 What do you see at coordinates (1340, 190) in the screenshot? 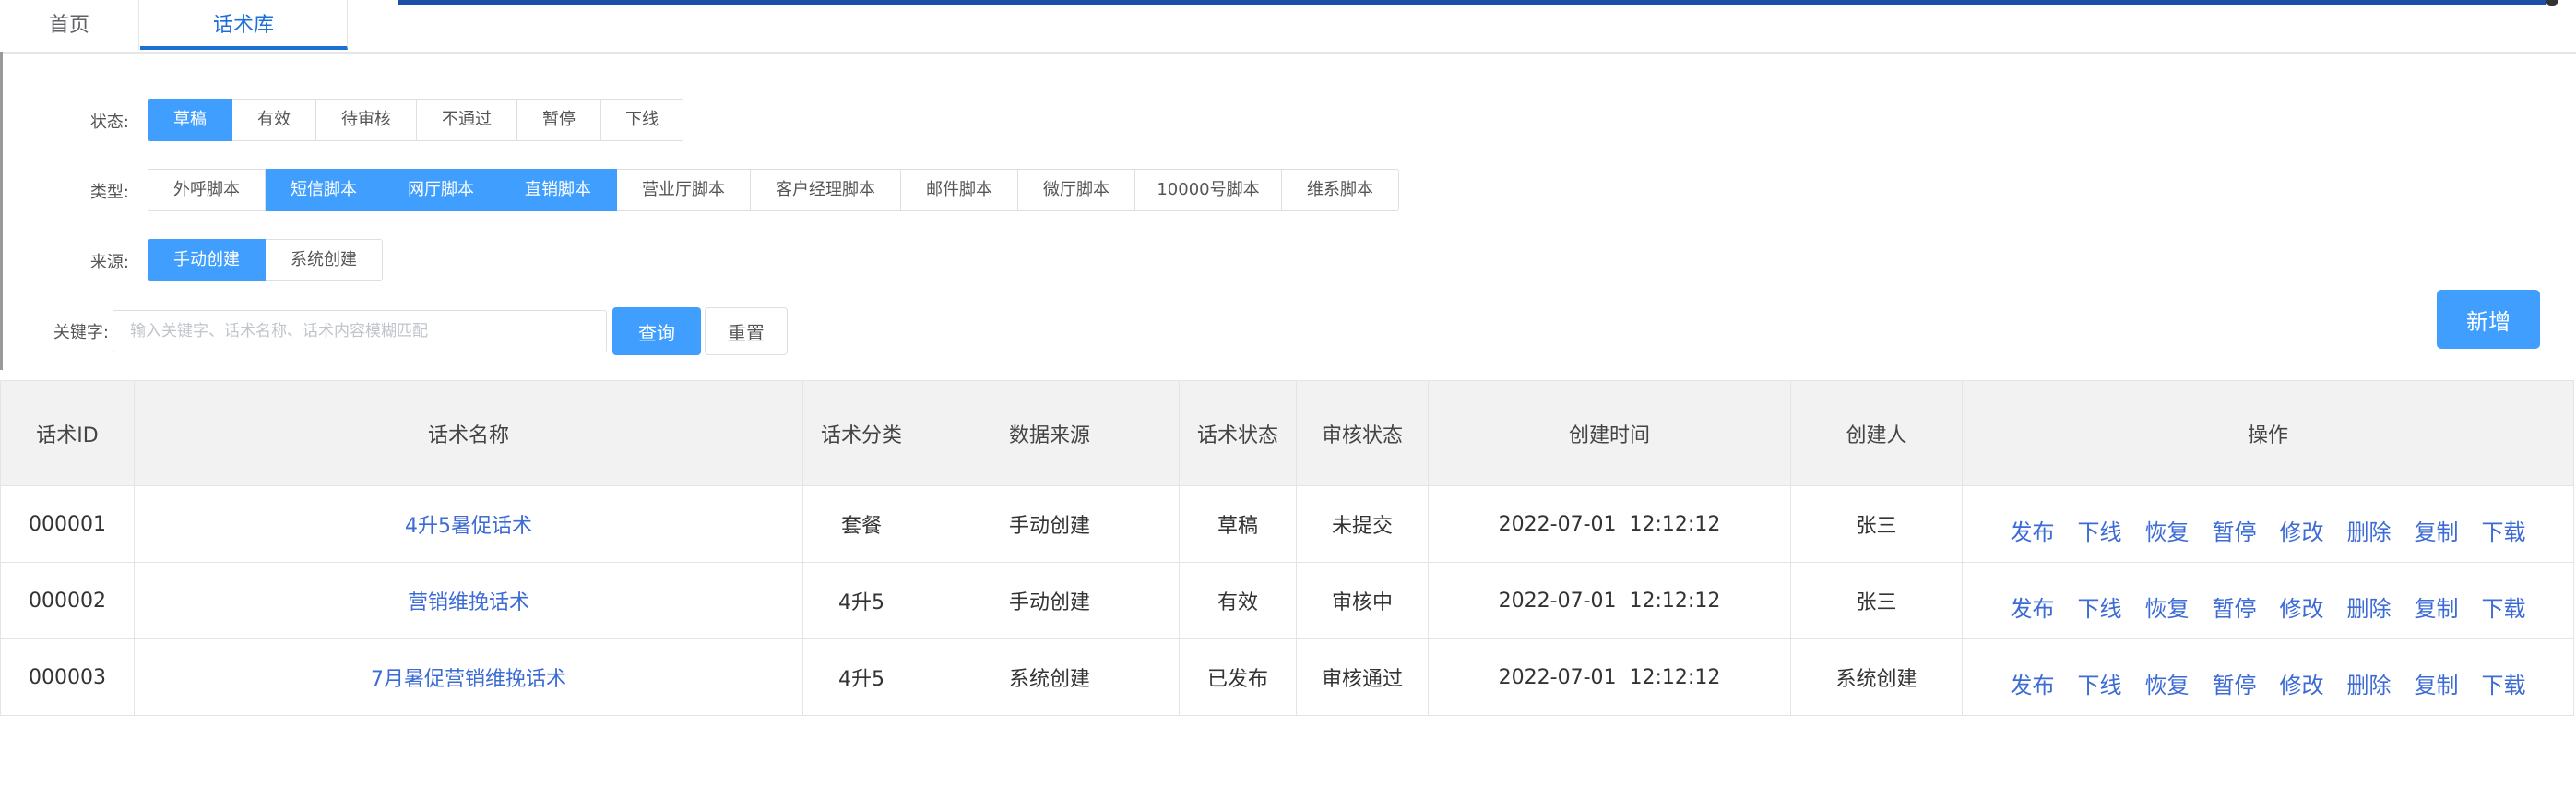
I see `type-option-retention: 维系脚本` at bounding box center [1340, 190].